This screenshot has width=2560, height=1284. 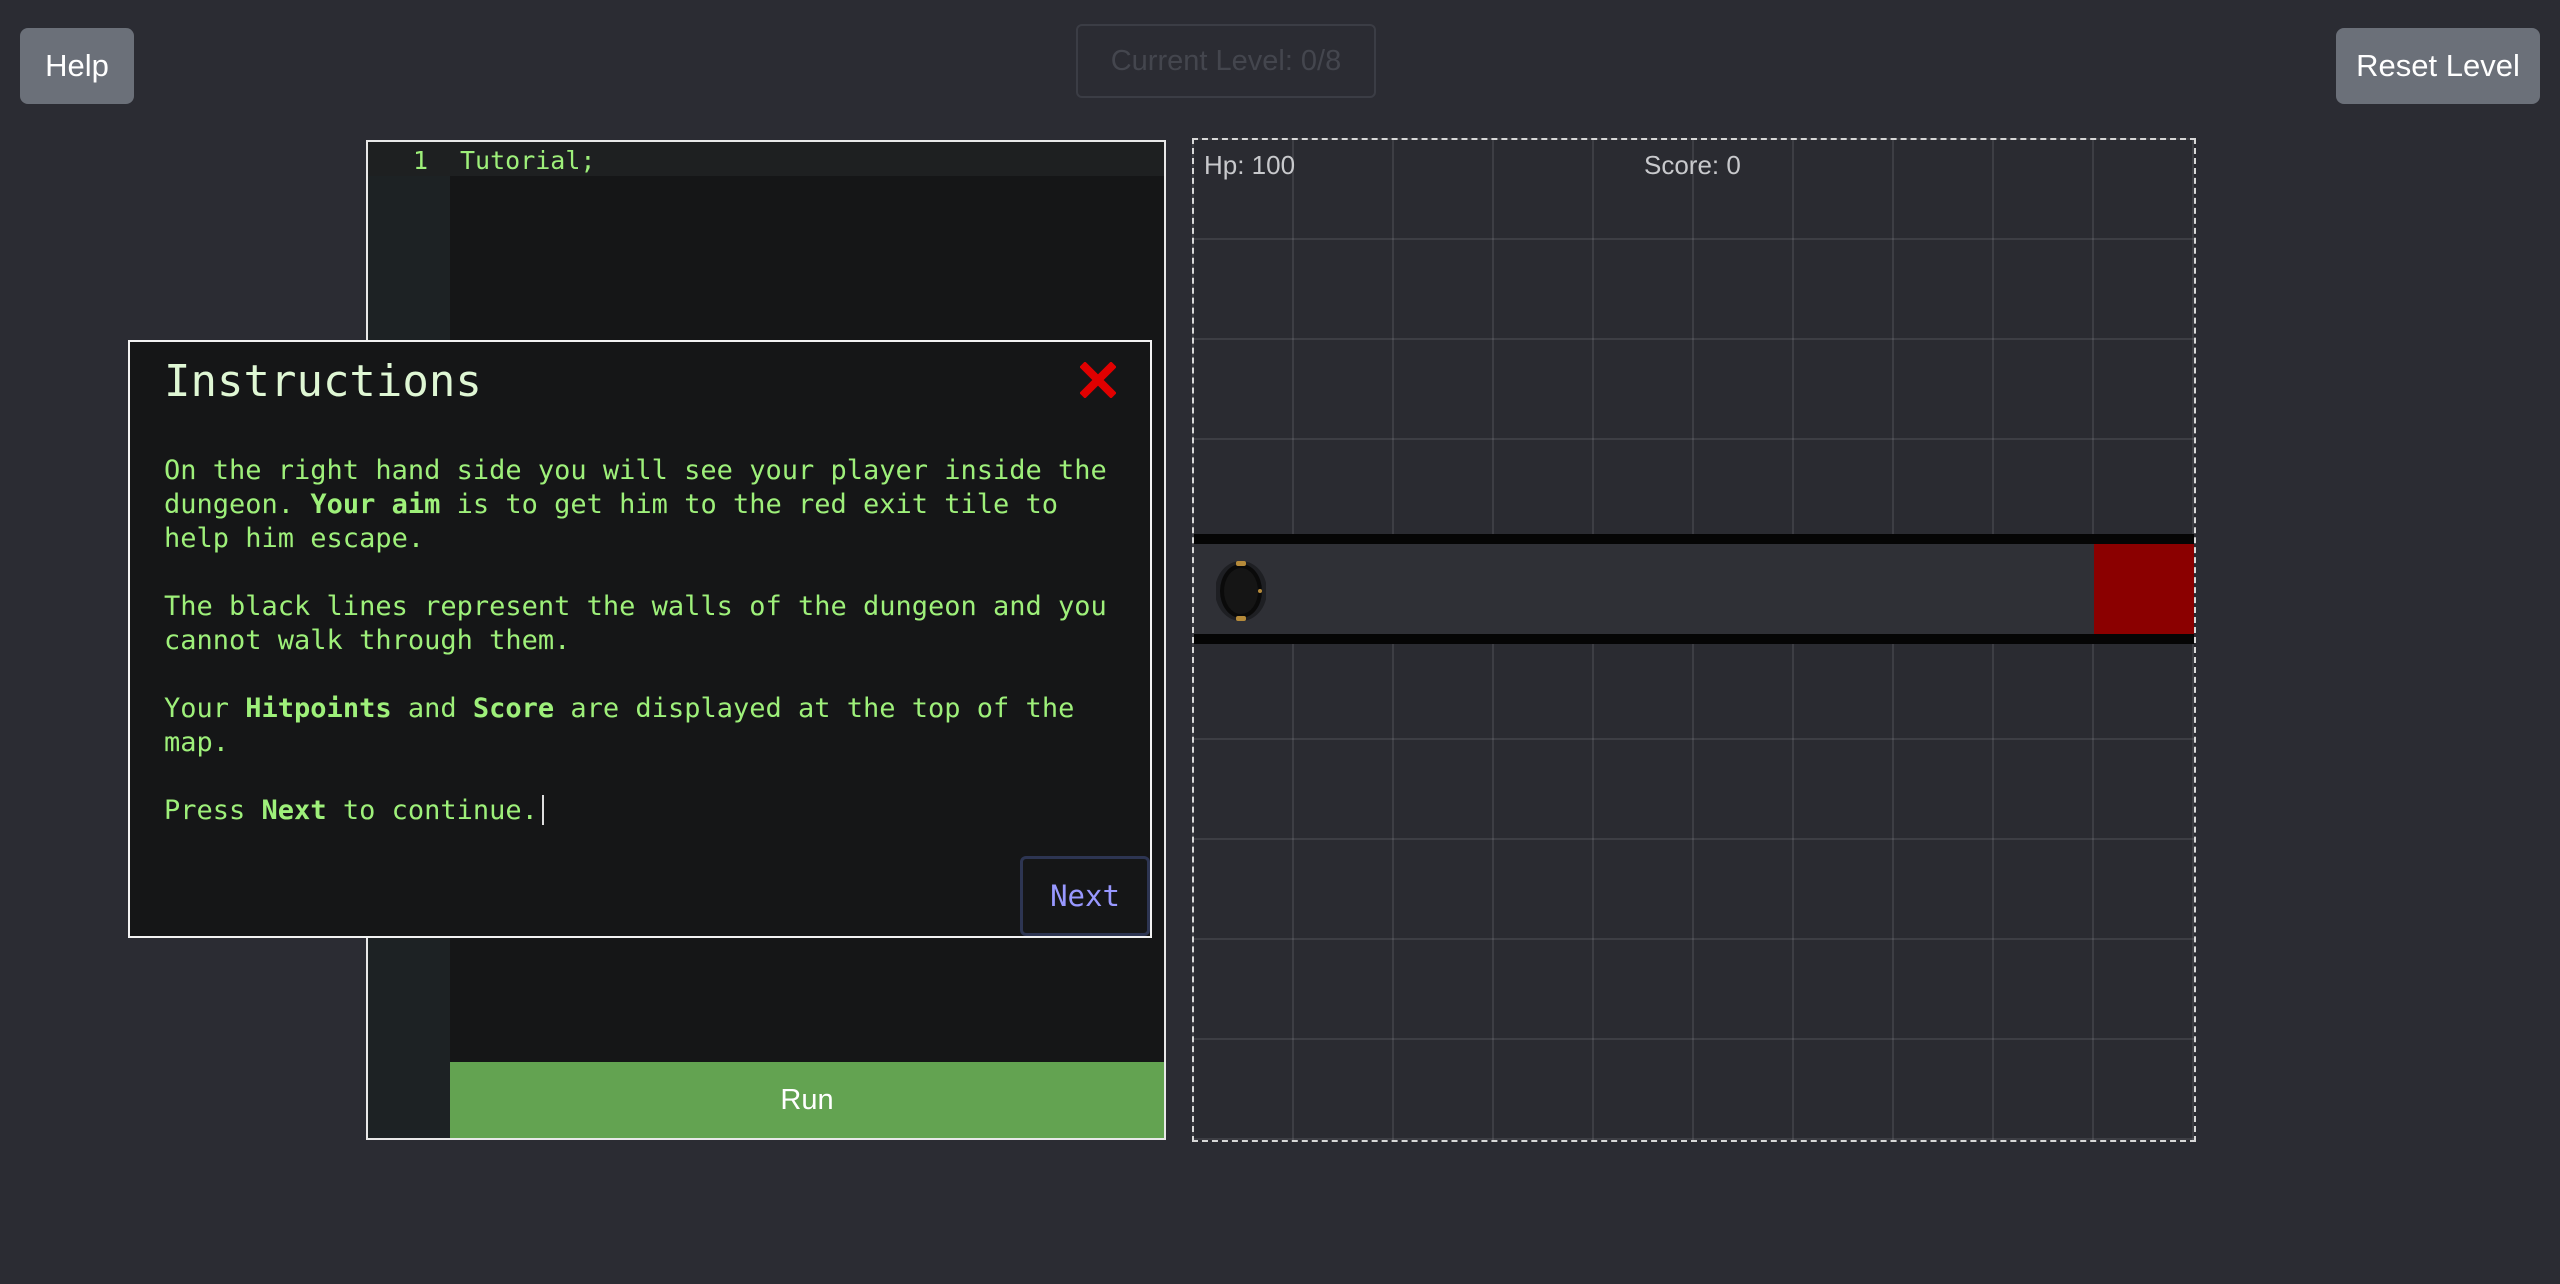 What do you see at coordinates (1694, 590) in the screenshot?
I see `corridor-floor` at bounding box center [1694, 590].